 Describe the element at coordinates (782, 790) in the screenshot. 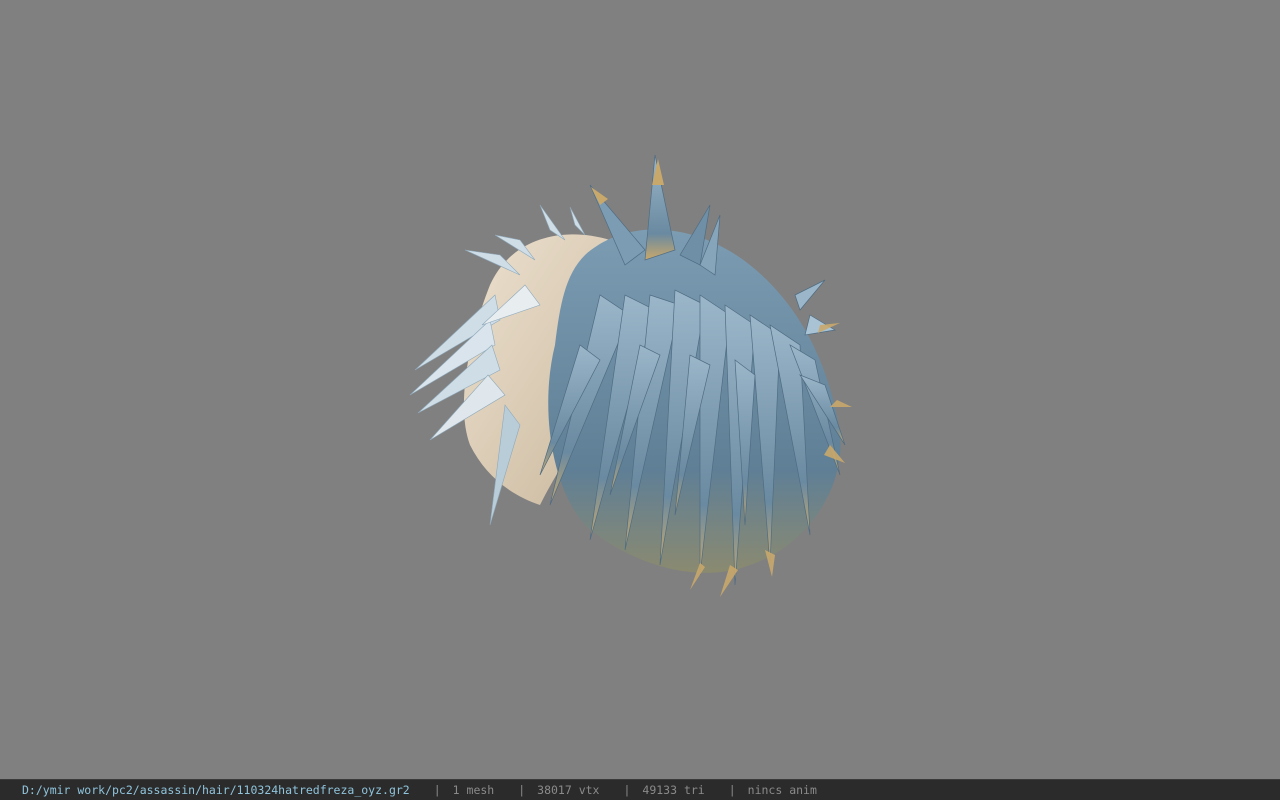

I see `anim-status-label: nincs anim` at that location.